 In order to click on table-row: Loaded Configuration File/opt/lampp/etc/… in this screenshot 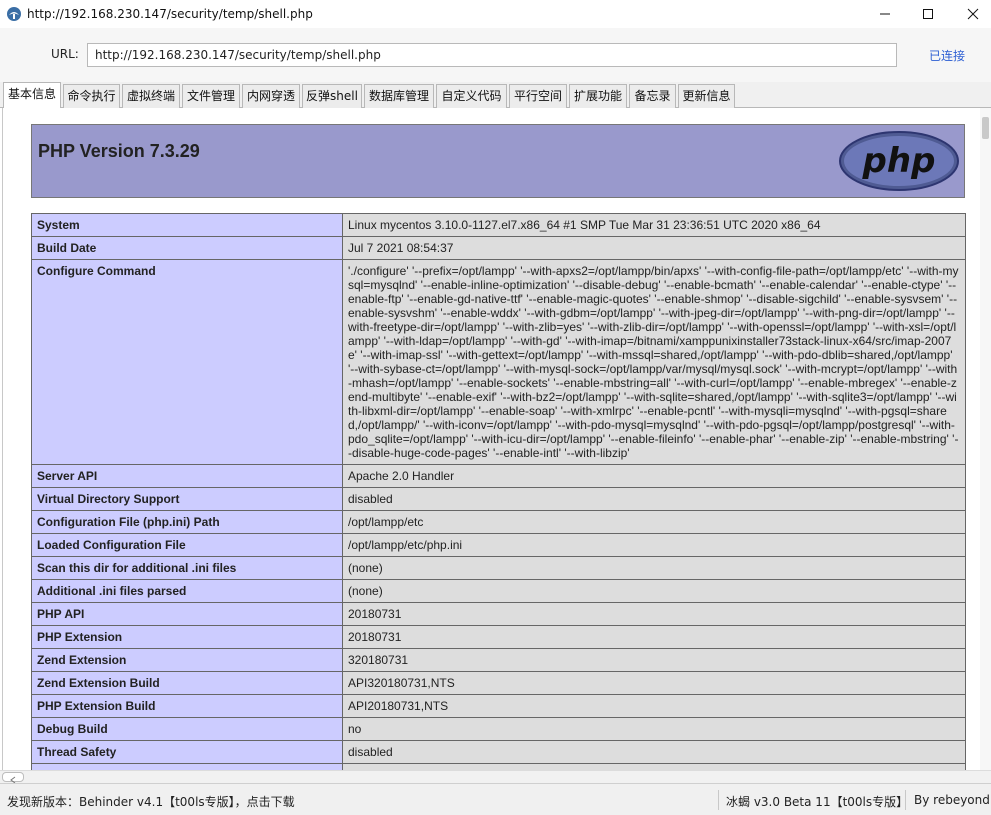, I will do `click(498, 545)`.